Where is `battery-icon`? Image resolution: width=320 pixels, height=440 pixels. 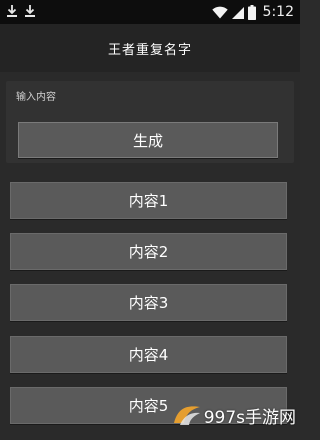
battery-icon is located at coordinates (251, 12).